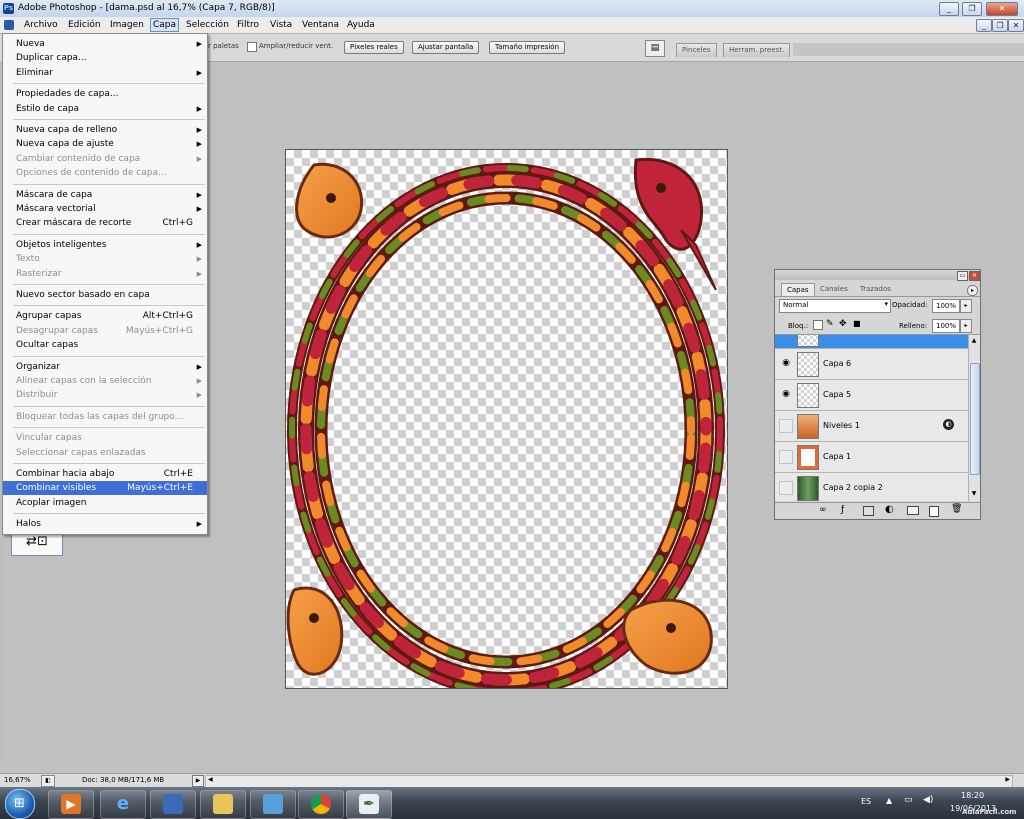 This screenshot has height=819, width=1024. I want to click on menu-item-eliminar: Eliminar ▶, so click(105, 73).